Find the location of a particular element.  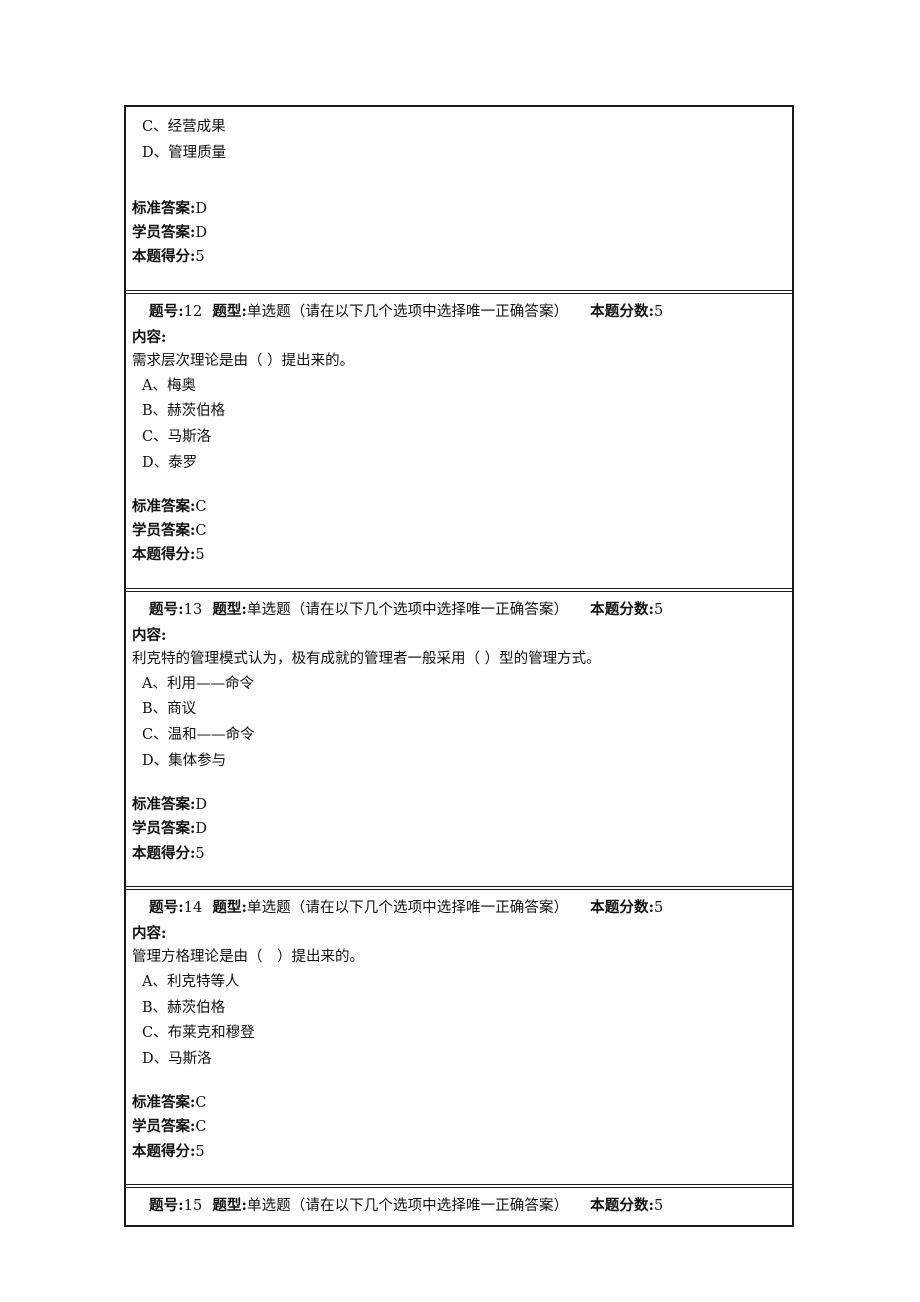

option-item: D、管理质量 is located at coordinates (184, 152).